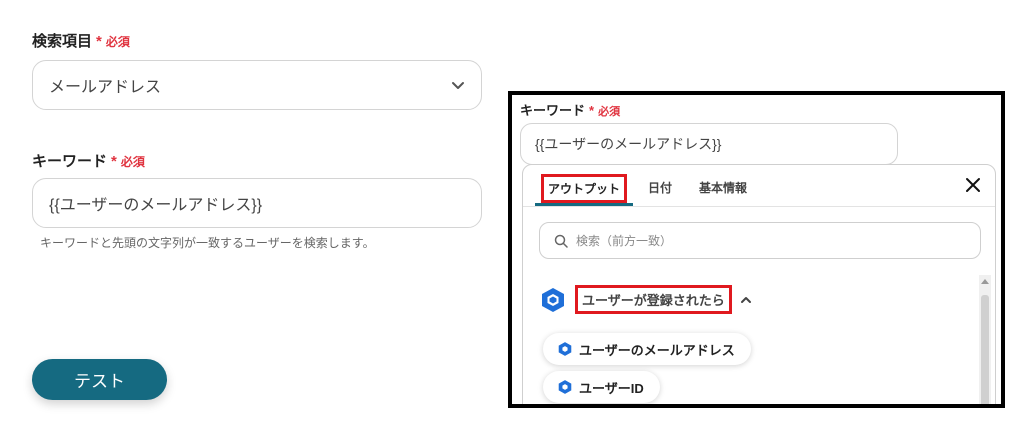 This screenshot has height=431, width=1031. Describe the element at coordinates (660, 187) in the screenshot. I see `tab-date: 日付` at that location.